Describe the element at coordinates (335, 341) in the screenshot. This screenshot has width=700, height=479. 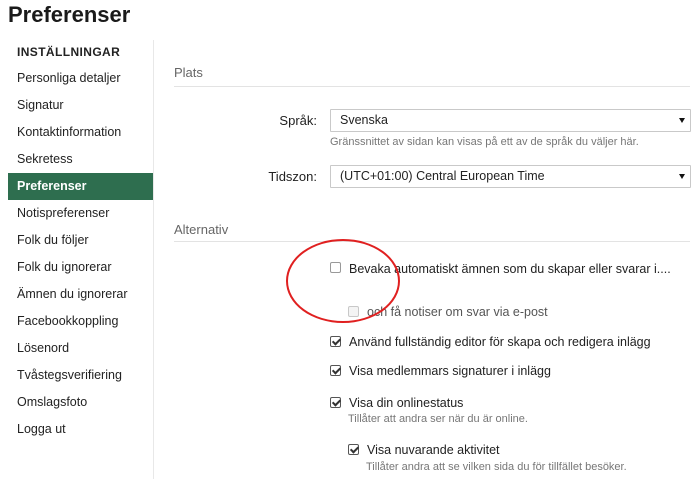
I see `full-editor-checkbox` at that location.